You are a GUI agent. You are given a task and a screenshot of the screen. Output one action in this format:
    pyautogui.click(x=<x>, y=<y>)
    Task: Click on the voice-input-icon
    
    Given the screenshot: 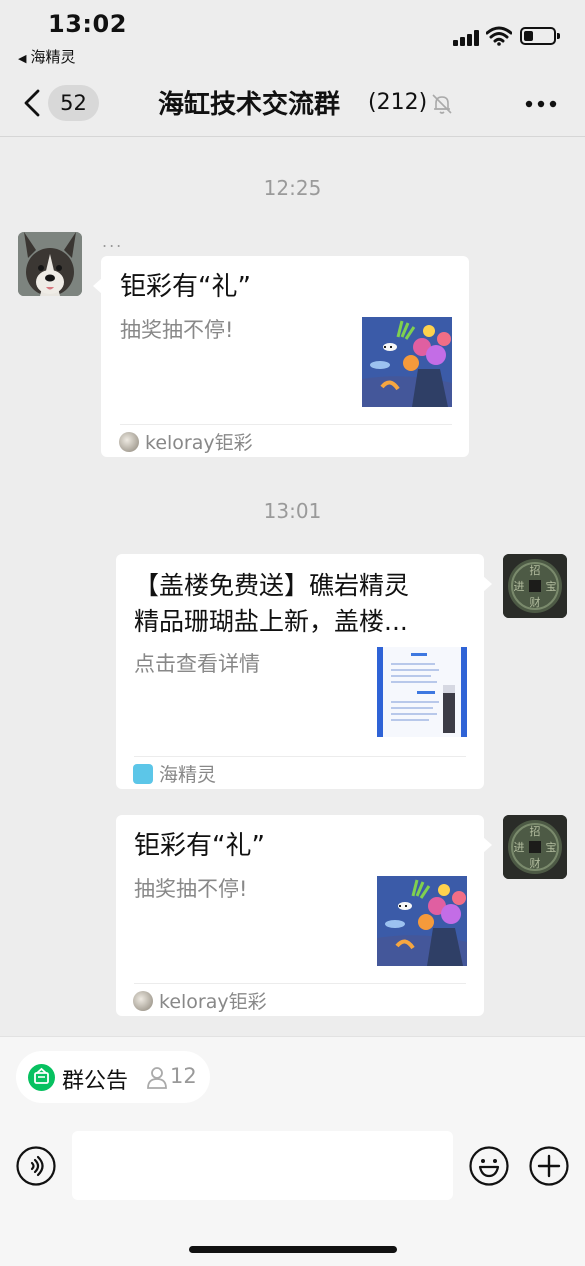 What is the action you would take?
    pyautogui.click(x=36, y=1166)
    